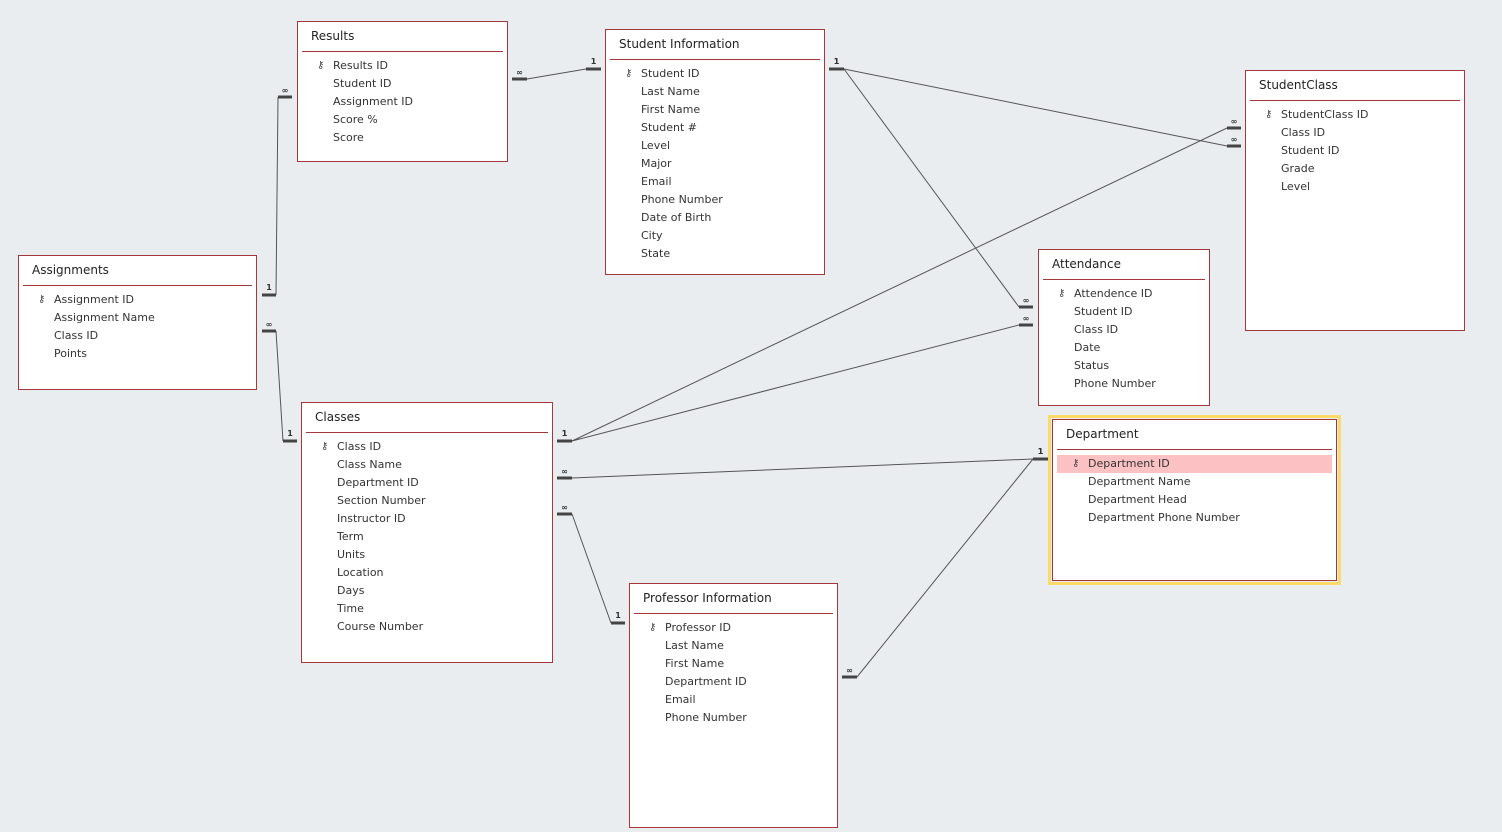 The image size is (1502, 832). What do you see at coordinates (137, 300) in the screenshot?
I see `field-row: ⚷ Assignment ID` at bounding box center [137, 300].